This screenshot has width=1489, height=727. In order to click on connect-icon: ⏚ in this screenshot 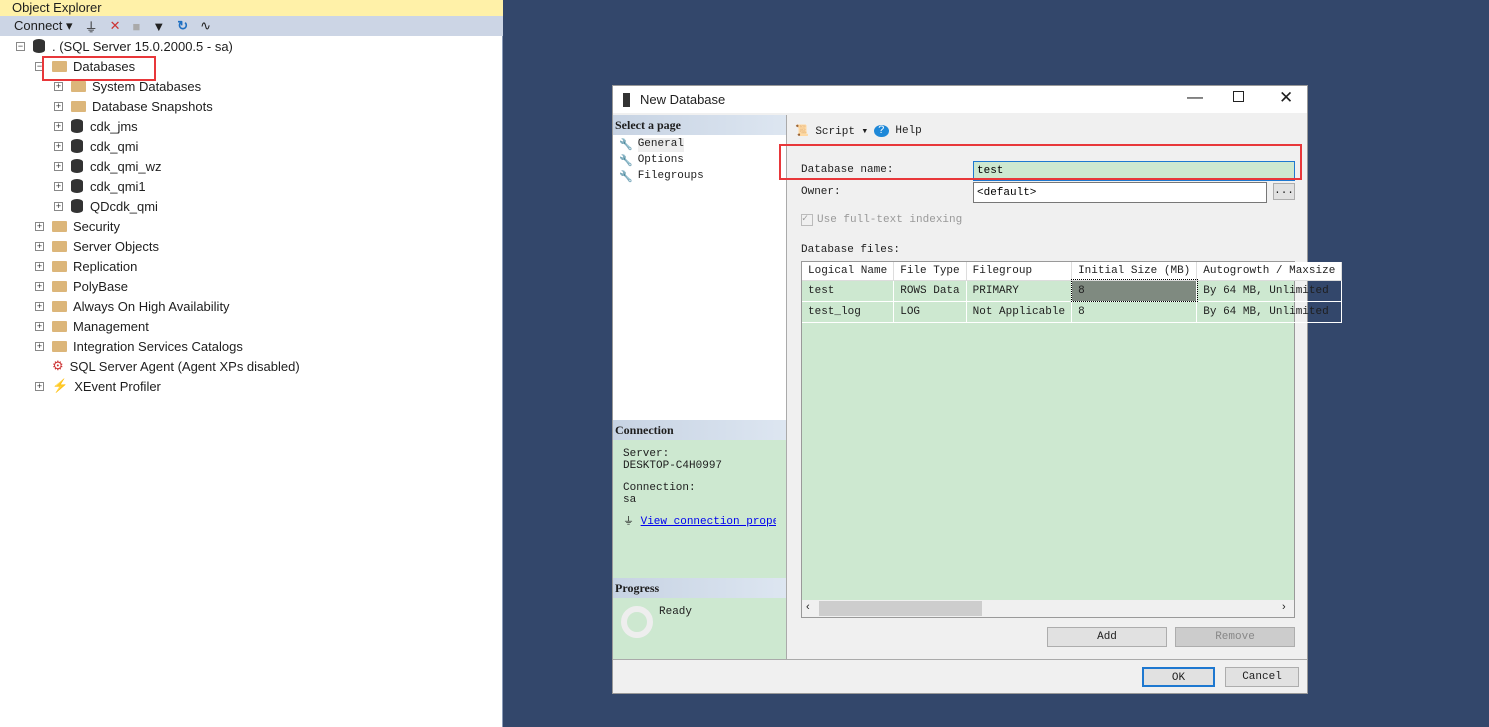, I will do `click(91, 26)`.